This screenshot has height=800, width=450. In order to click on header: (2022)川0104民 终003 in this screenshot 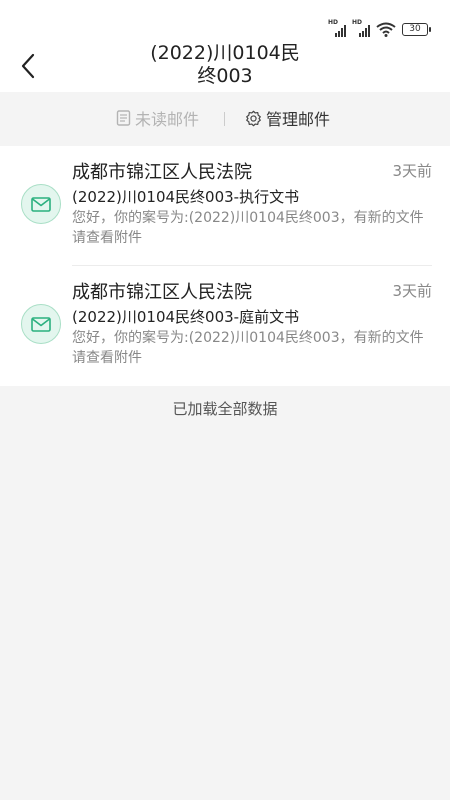, I will do `click(225, 66)`.